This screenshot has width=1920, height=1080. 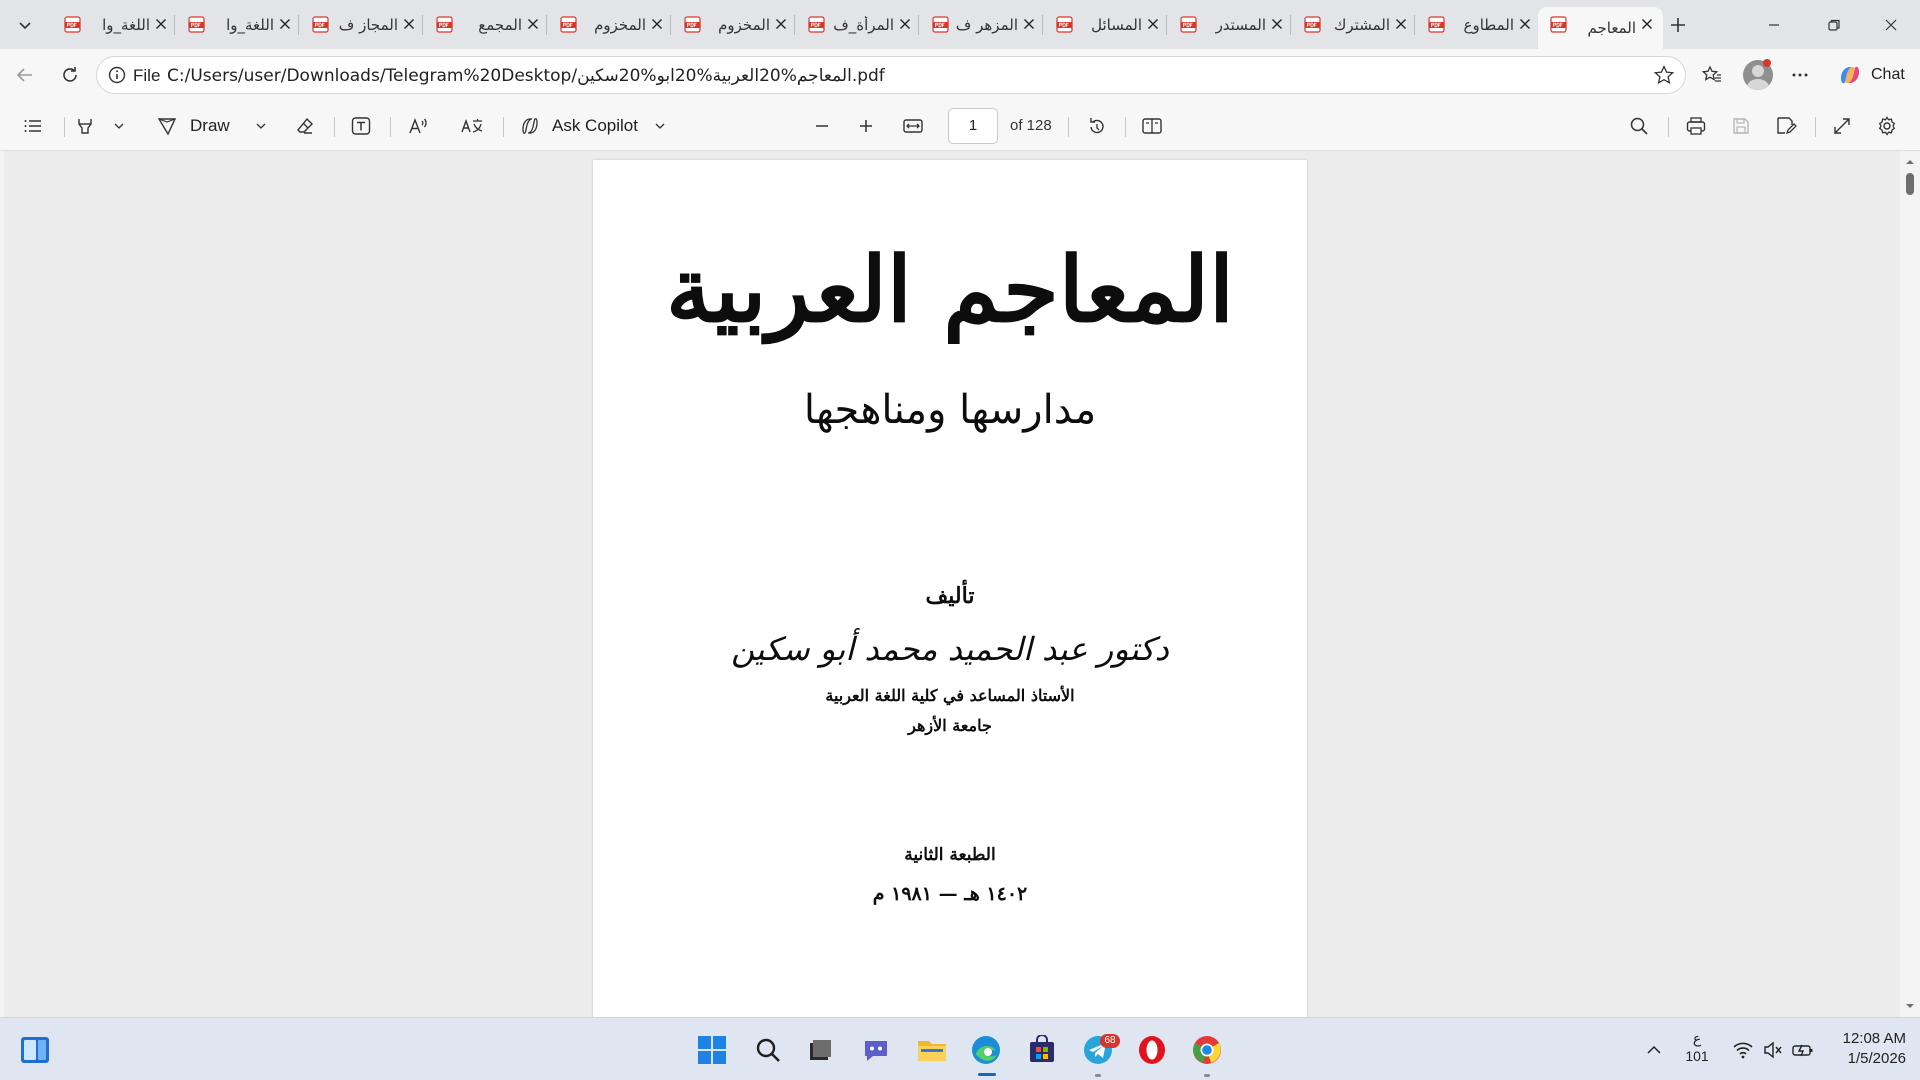 I want to click on opera-button, so click(x=1152, y=1050).